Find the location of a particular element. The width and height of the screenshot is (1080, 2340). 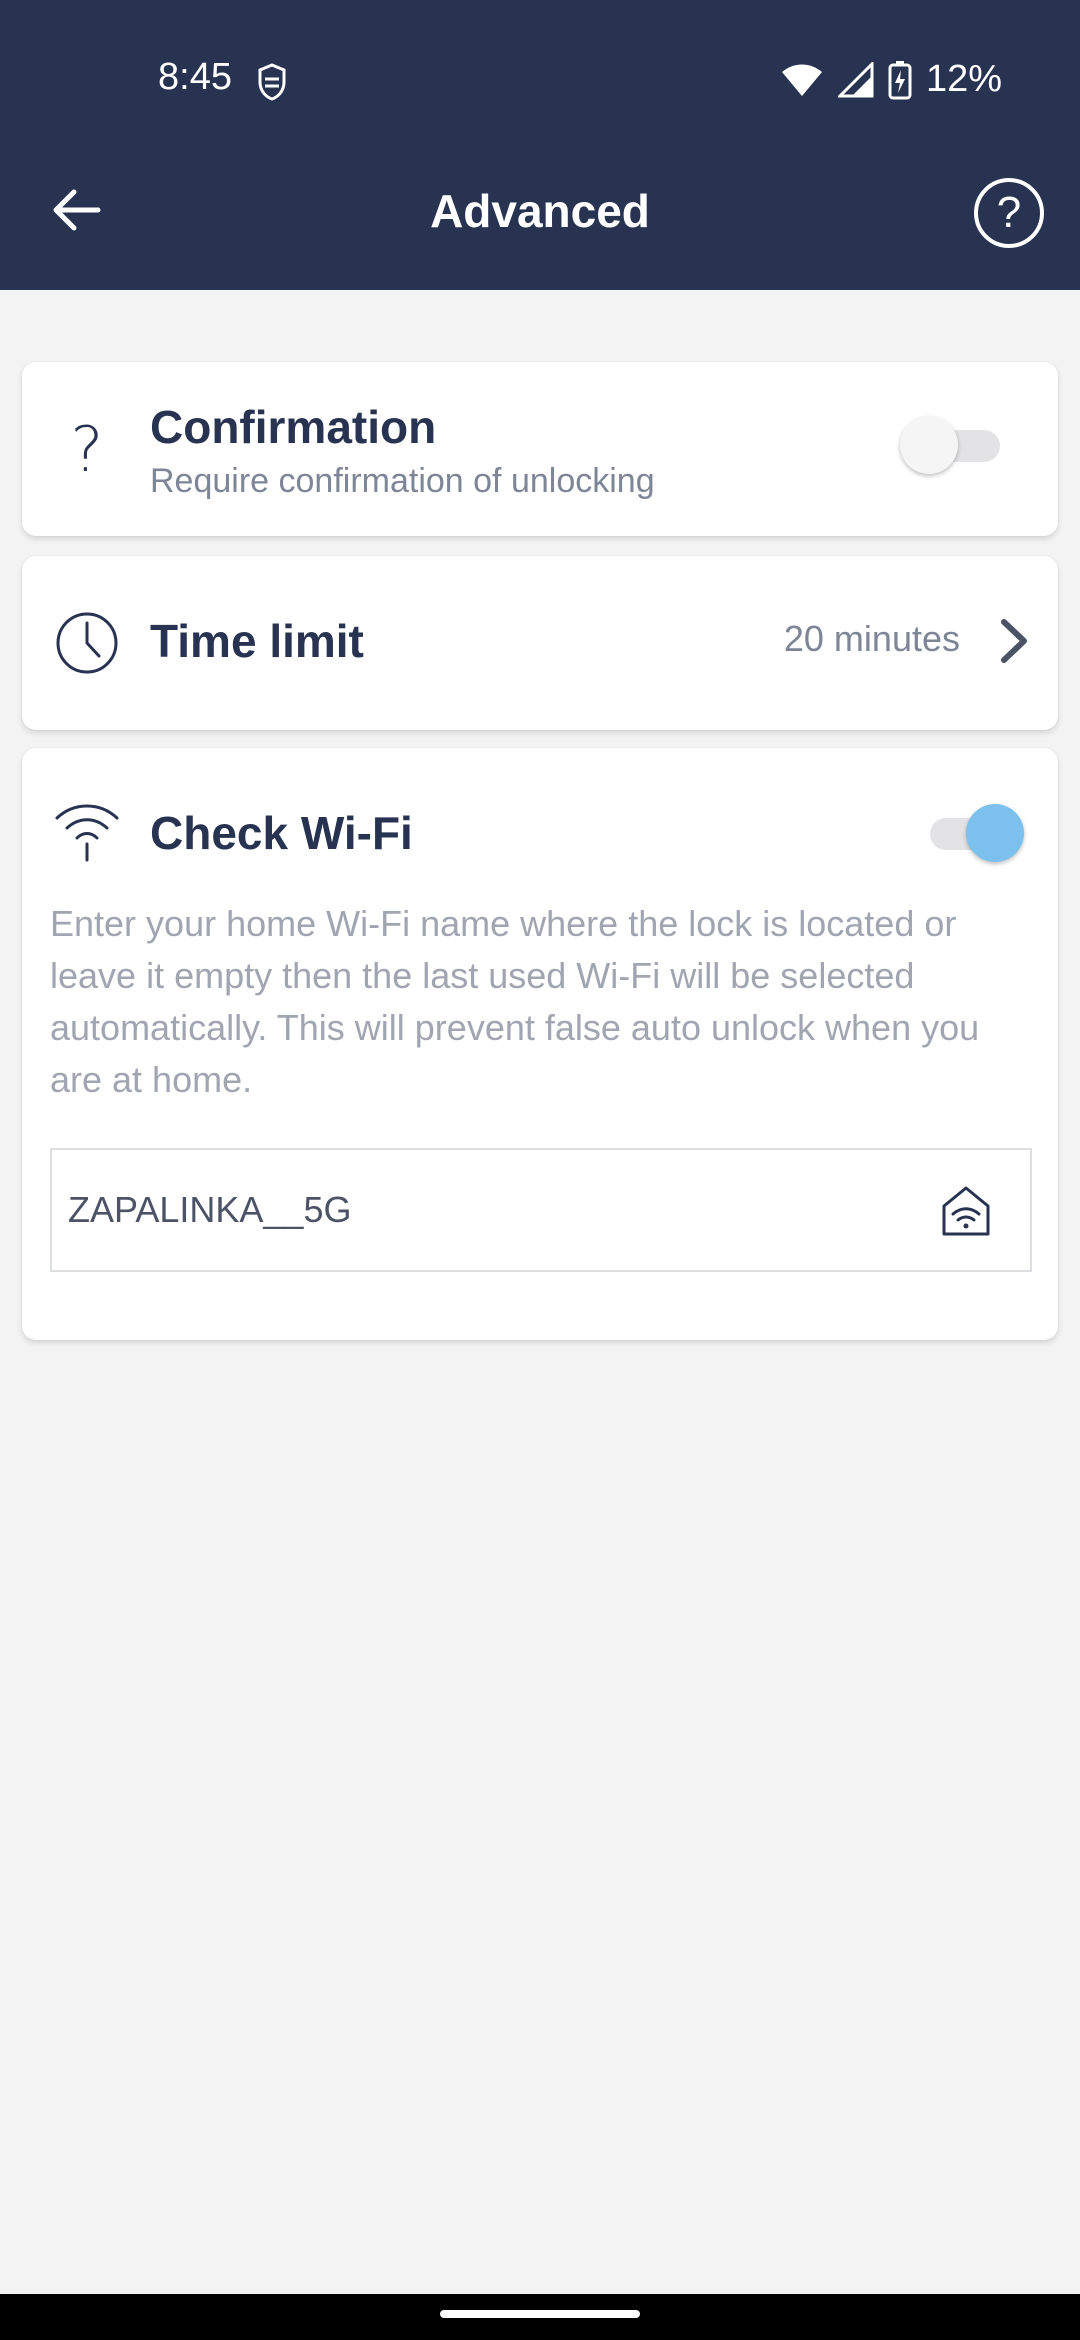

check-wifi-title: Check Wi-Fi is located at coordinates (281, 833).